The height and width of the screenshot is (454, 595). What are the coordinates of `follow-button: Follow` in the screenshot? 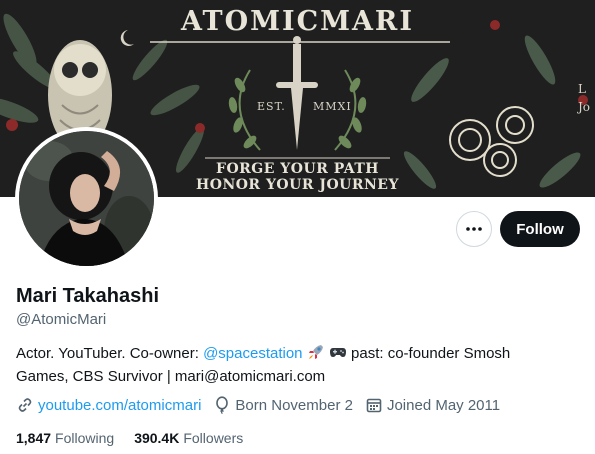 It's located at (540, 229).